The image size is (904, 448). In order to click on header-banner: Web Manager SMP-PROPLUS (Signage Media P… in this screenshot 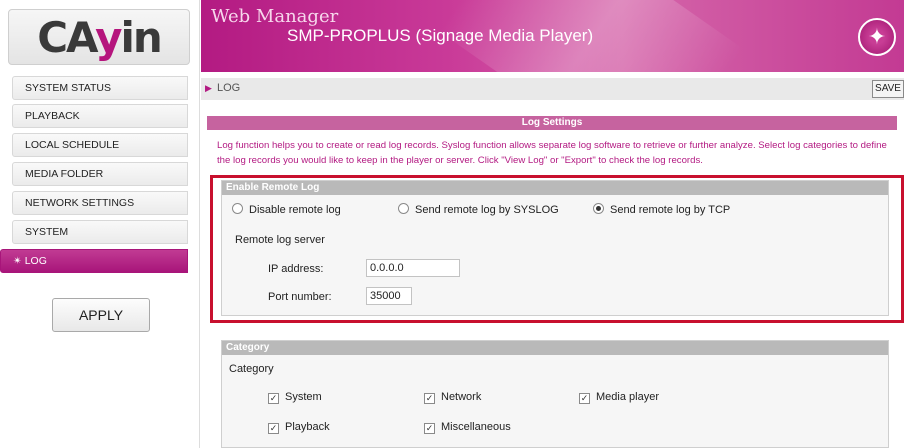, I will do `click(552, 36)`.